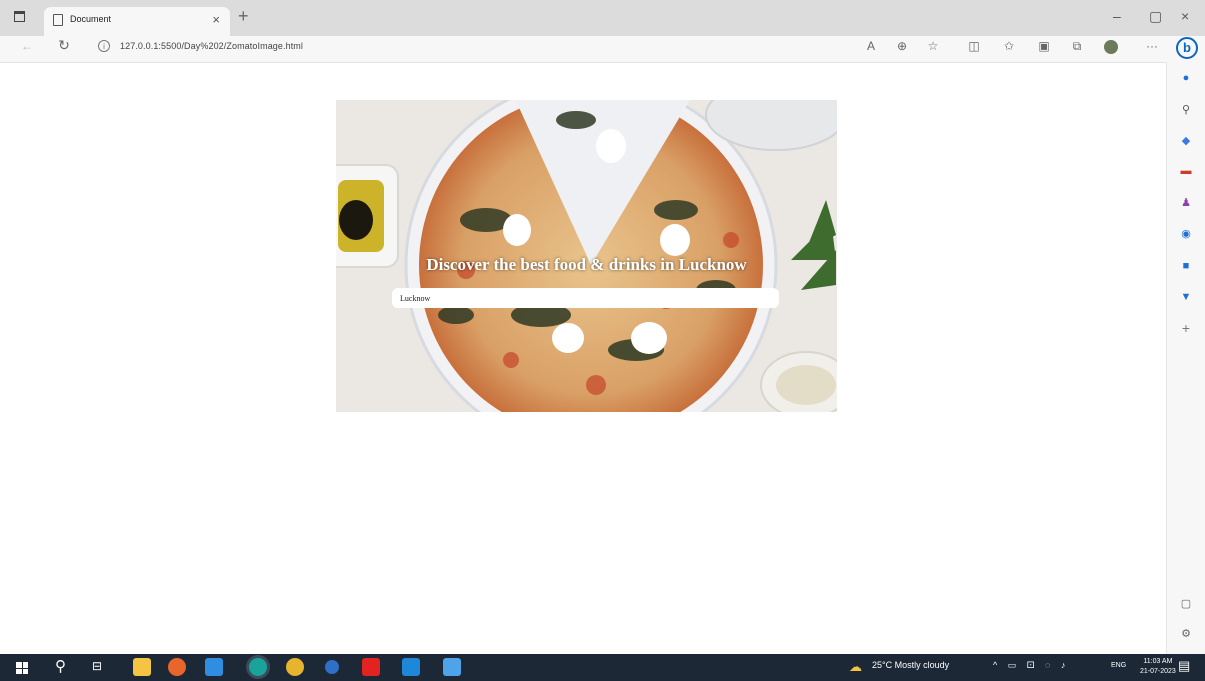  Describe the element at coordinates (27, 46) in the screenshot. I see `back-icon: ←` at that location.